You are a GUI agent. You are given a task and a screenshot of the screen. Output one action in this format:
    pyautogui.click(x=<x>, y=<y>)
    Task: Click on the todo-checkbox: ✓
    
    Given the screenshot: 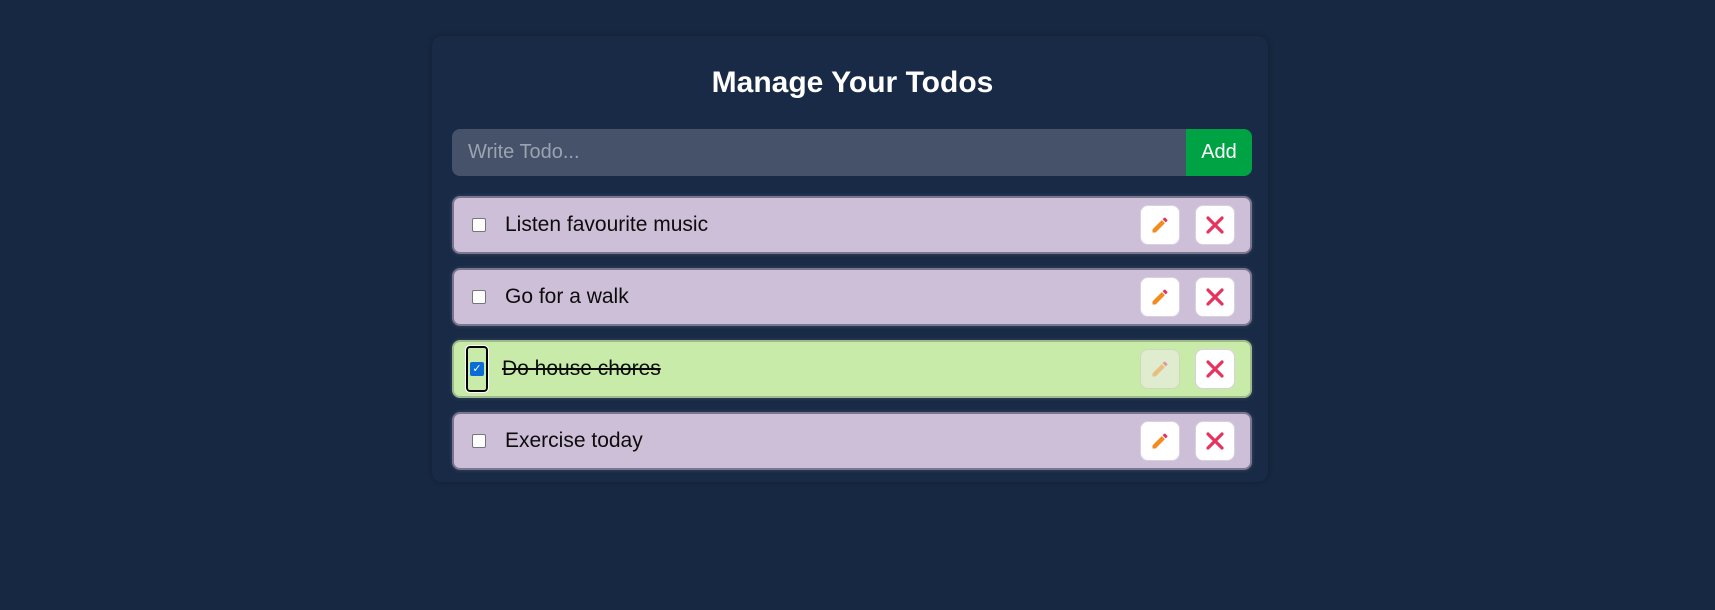 What is the action you would take?
    pyautogui.click(x=477, y=369)
    